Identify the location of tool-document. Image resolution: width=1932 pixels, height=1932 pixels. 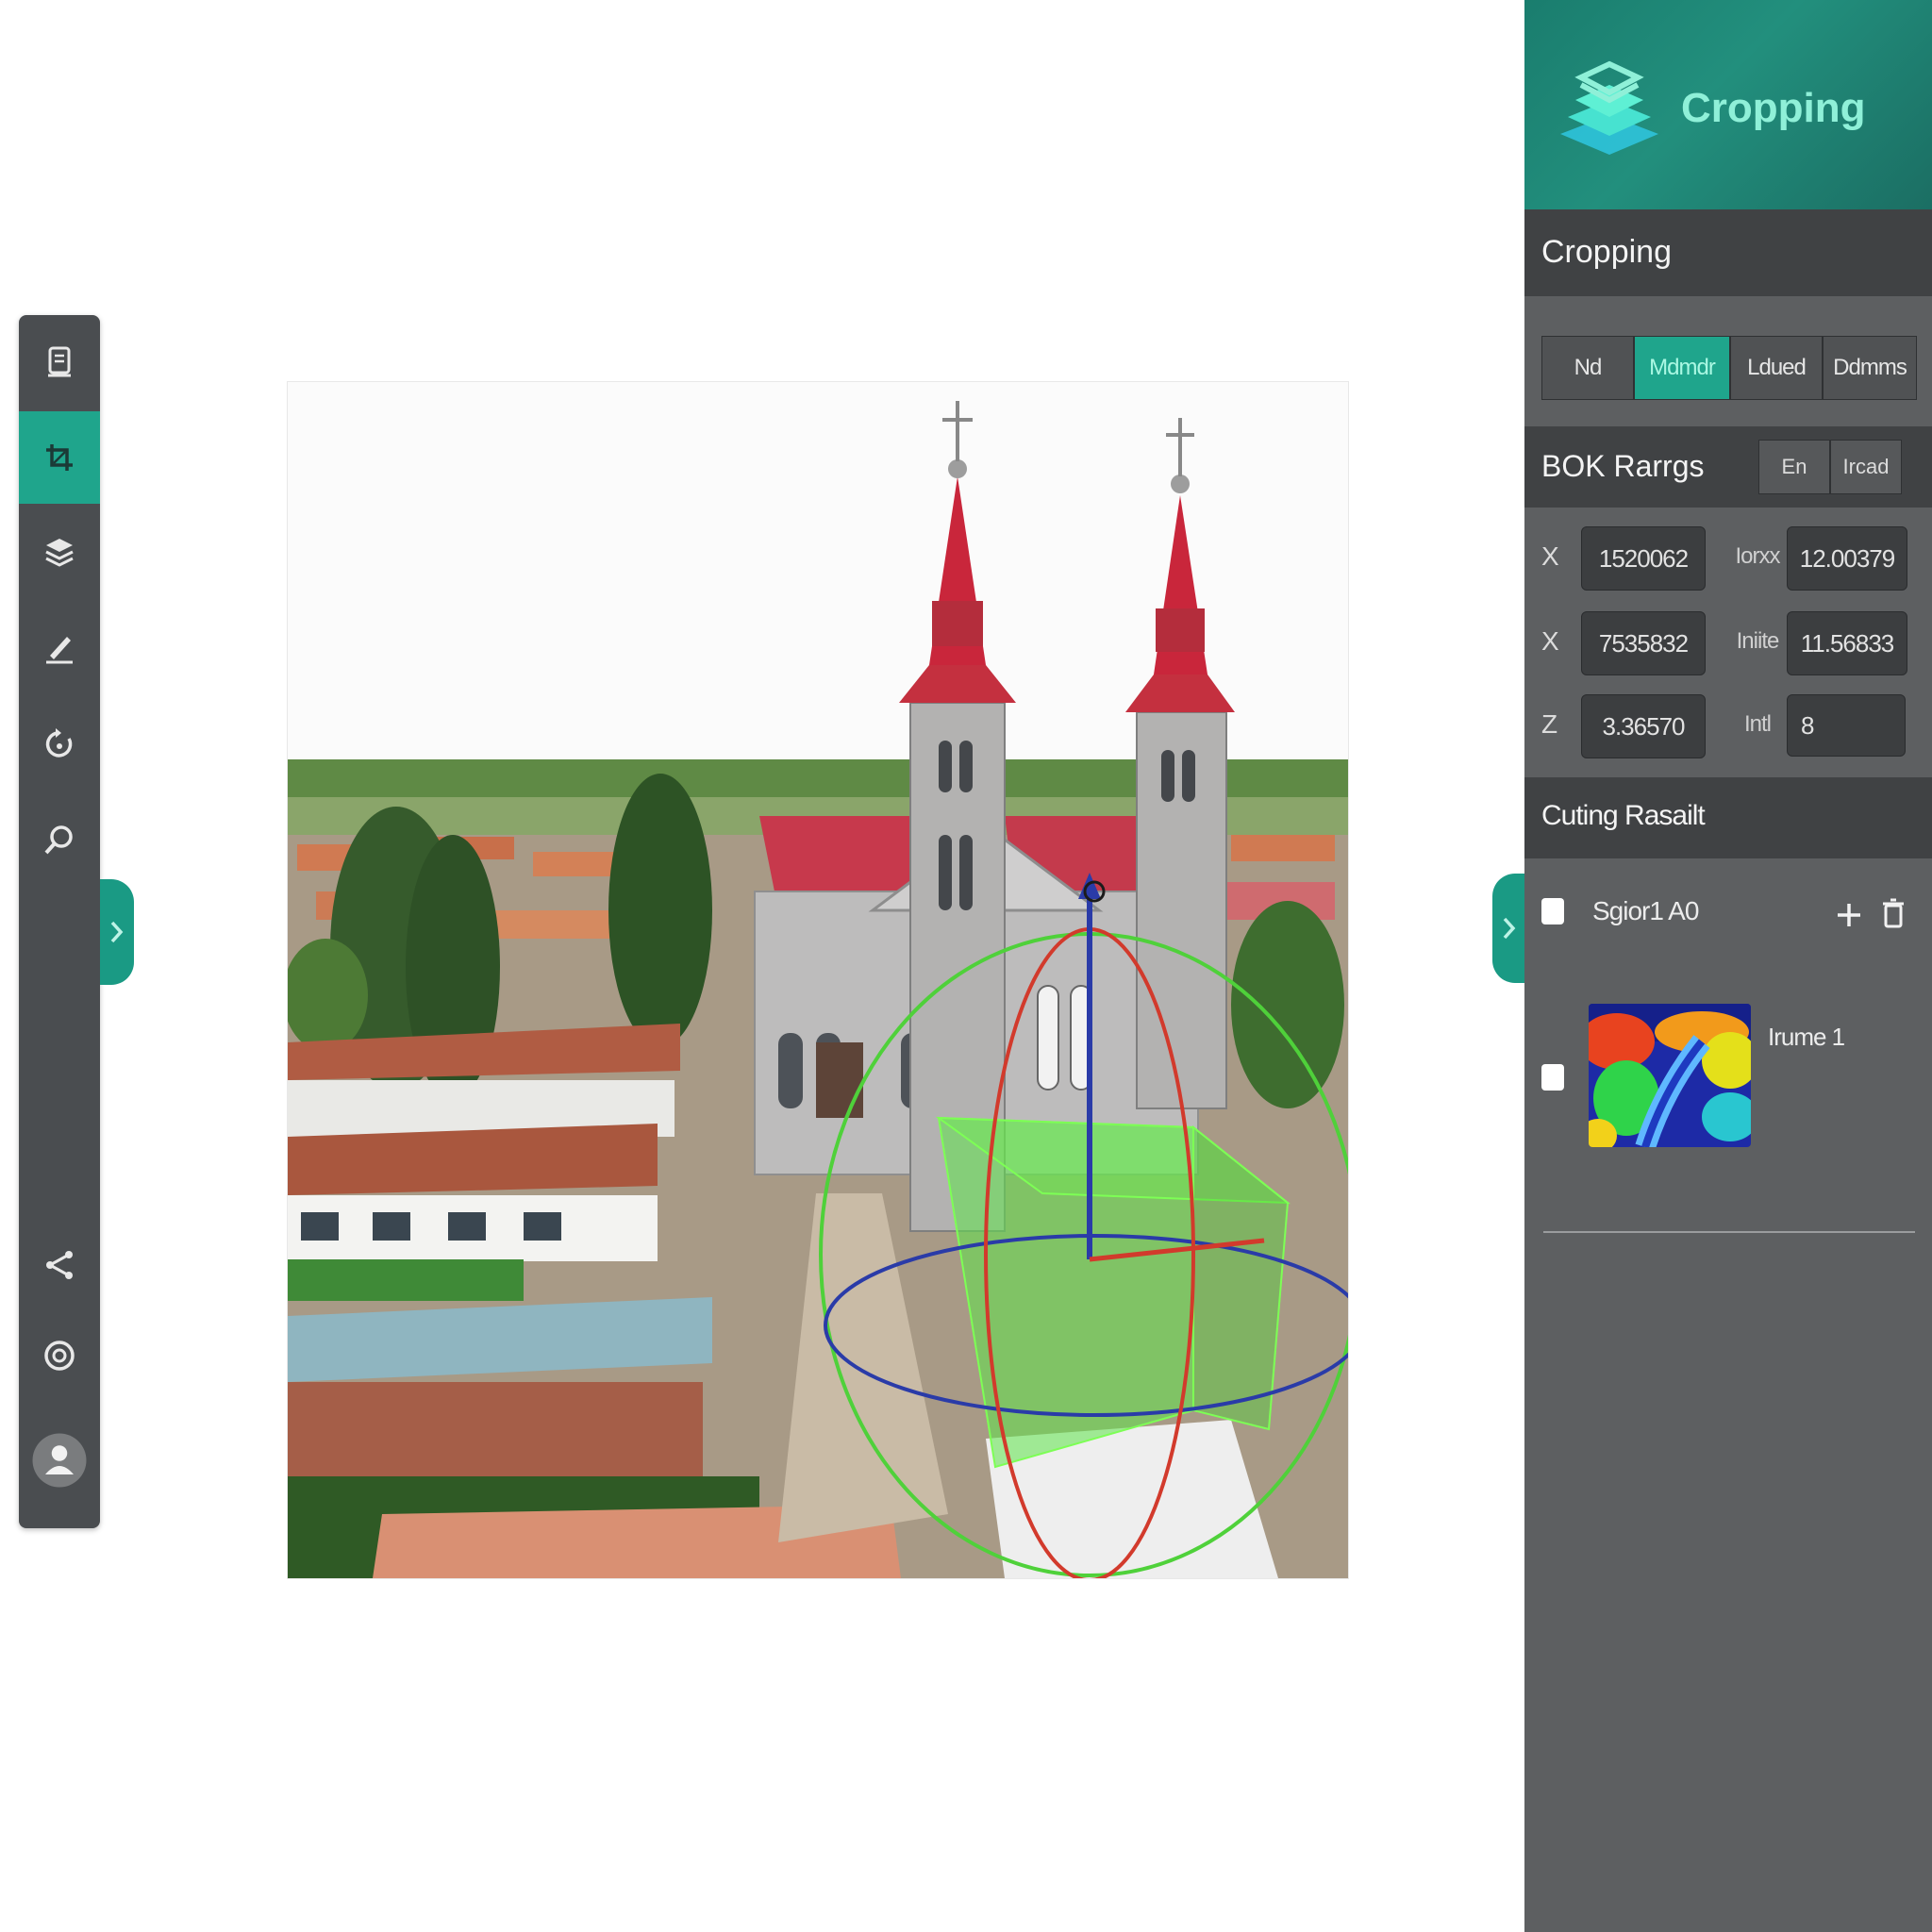
(59, 361).